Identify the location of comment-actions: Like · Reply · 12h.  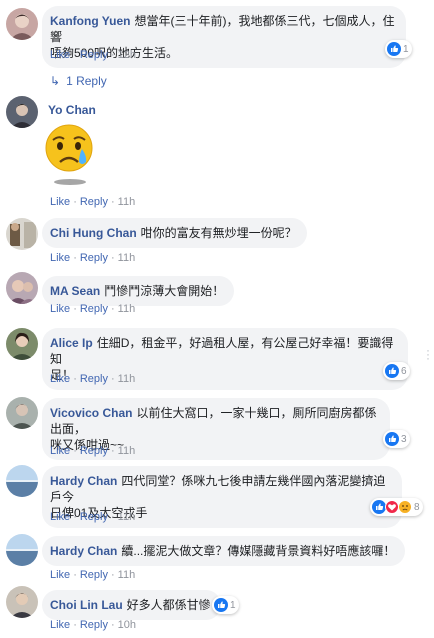
(93, 55).